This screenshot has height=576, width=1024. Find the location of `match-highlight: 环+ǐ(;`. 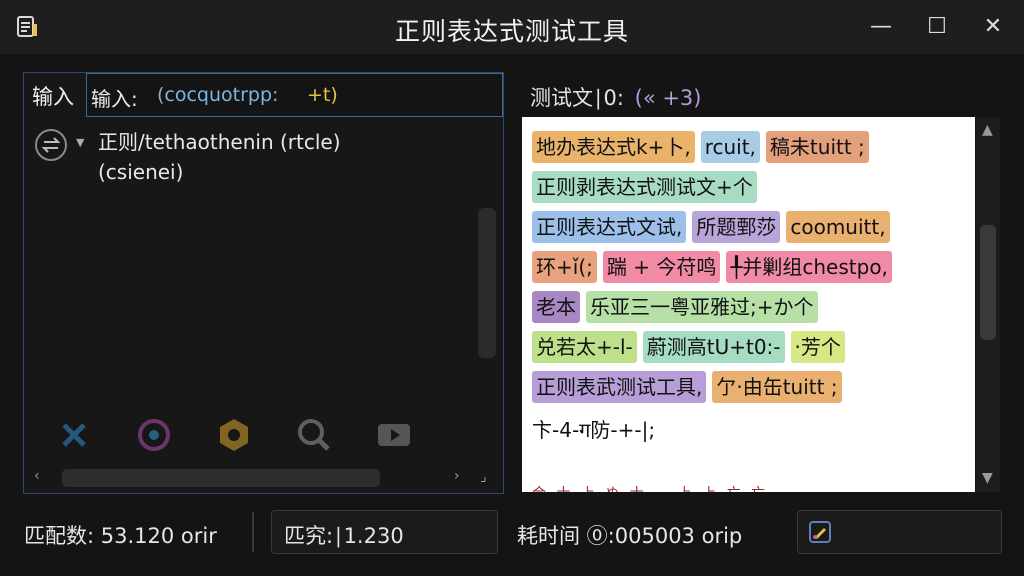

match-highlight: 环+ǐ(; is located at coordinates (564, 267).